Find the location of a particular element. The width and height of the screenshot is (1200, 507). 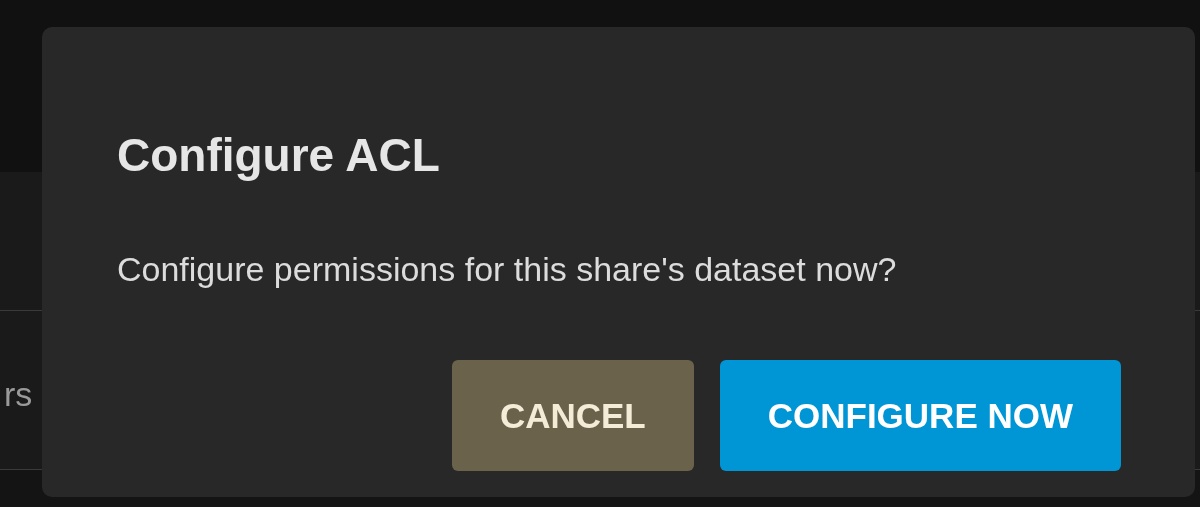

cancel-button: CANCEL is located at coordinates (572, 415).